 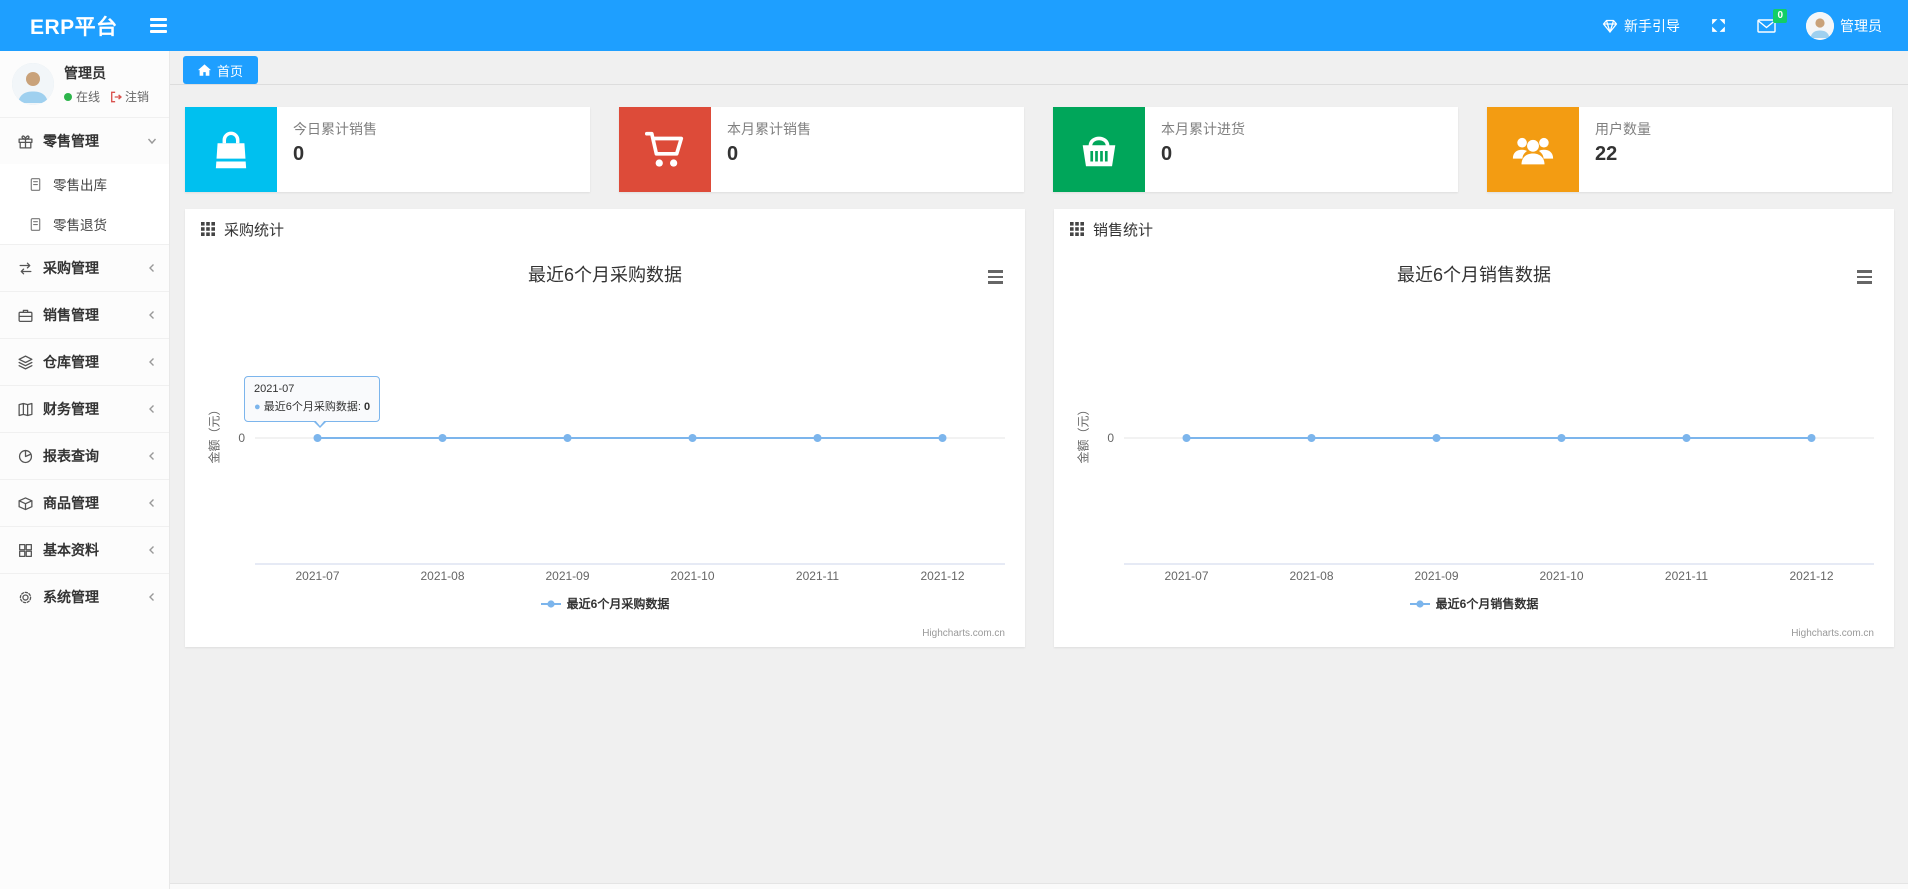 I want to click on y-axis-title: 金额（元）, so click(x=214, y=433).